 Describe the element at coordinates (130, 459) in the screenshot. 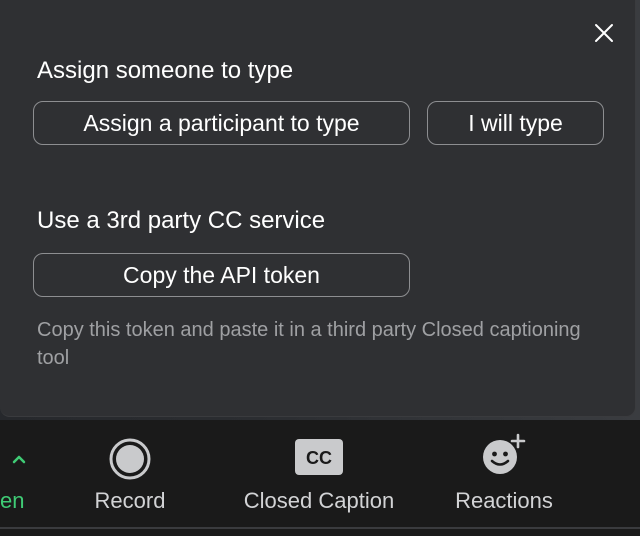

I see `record-icon` at that location.